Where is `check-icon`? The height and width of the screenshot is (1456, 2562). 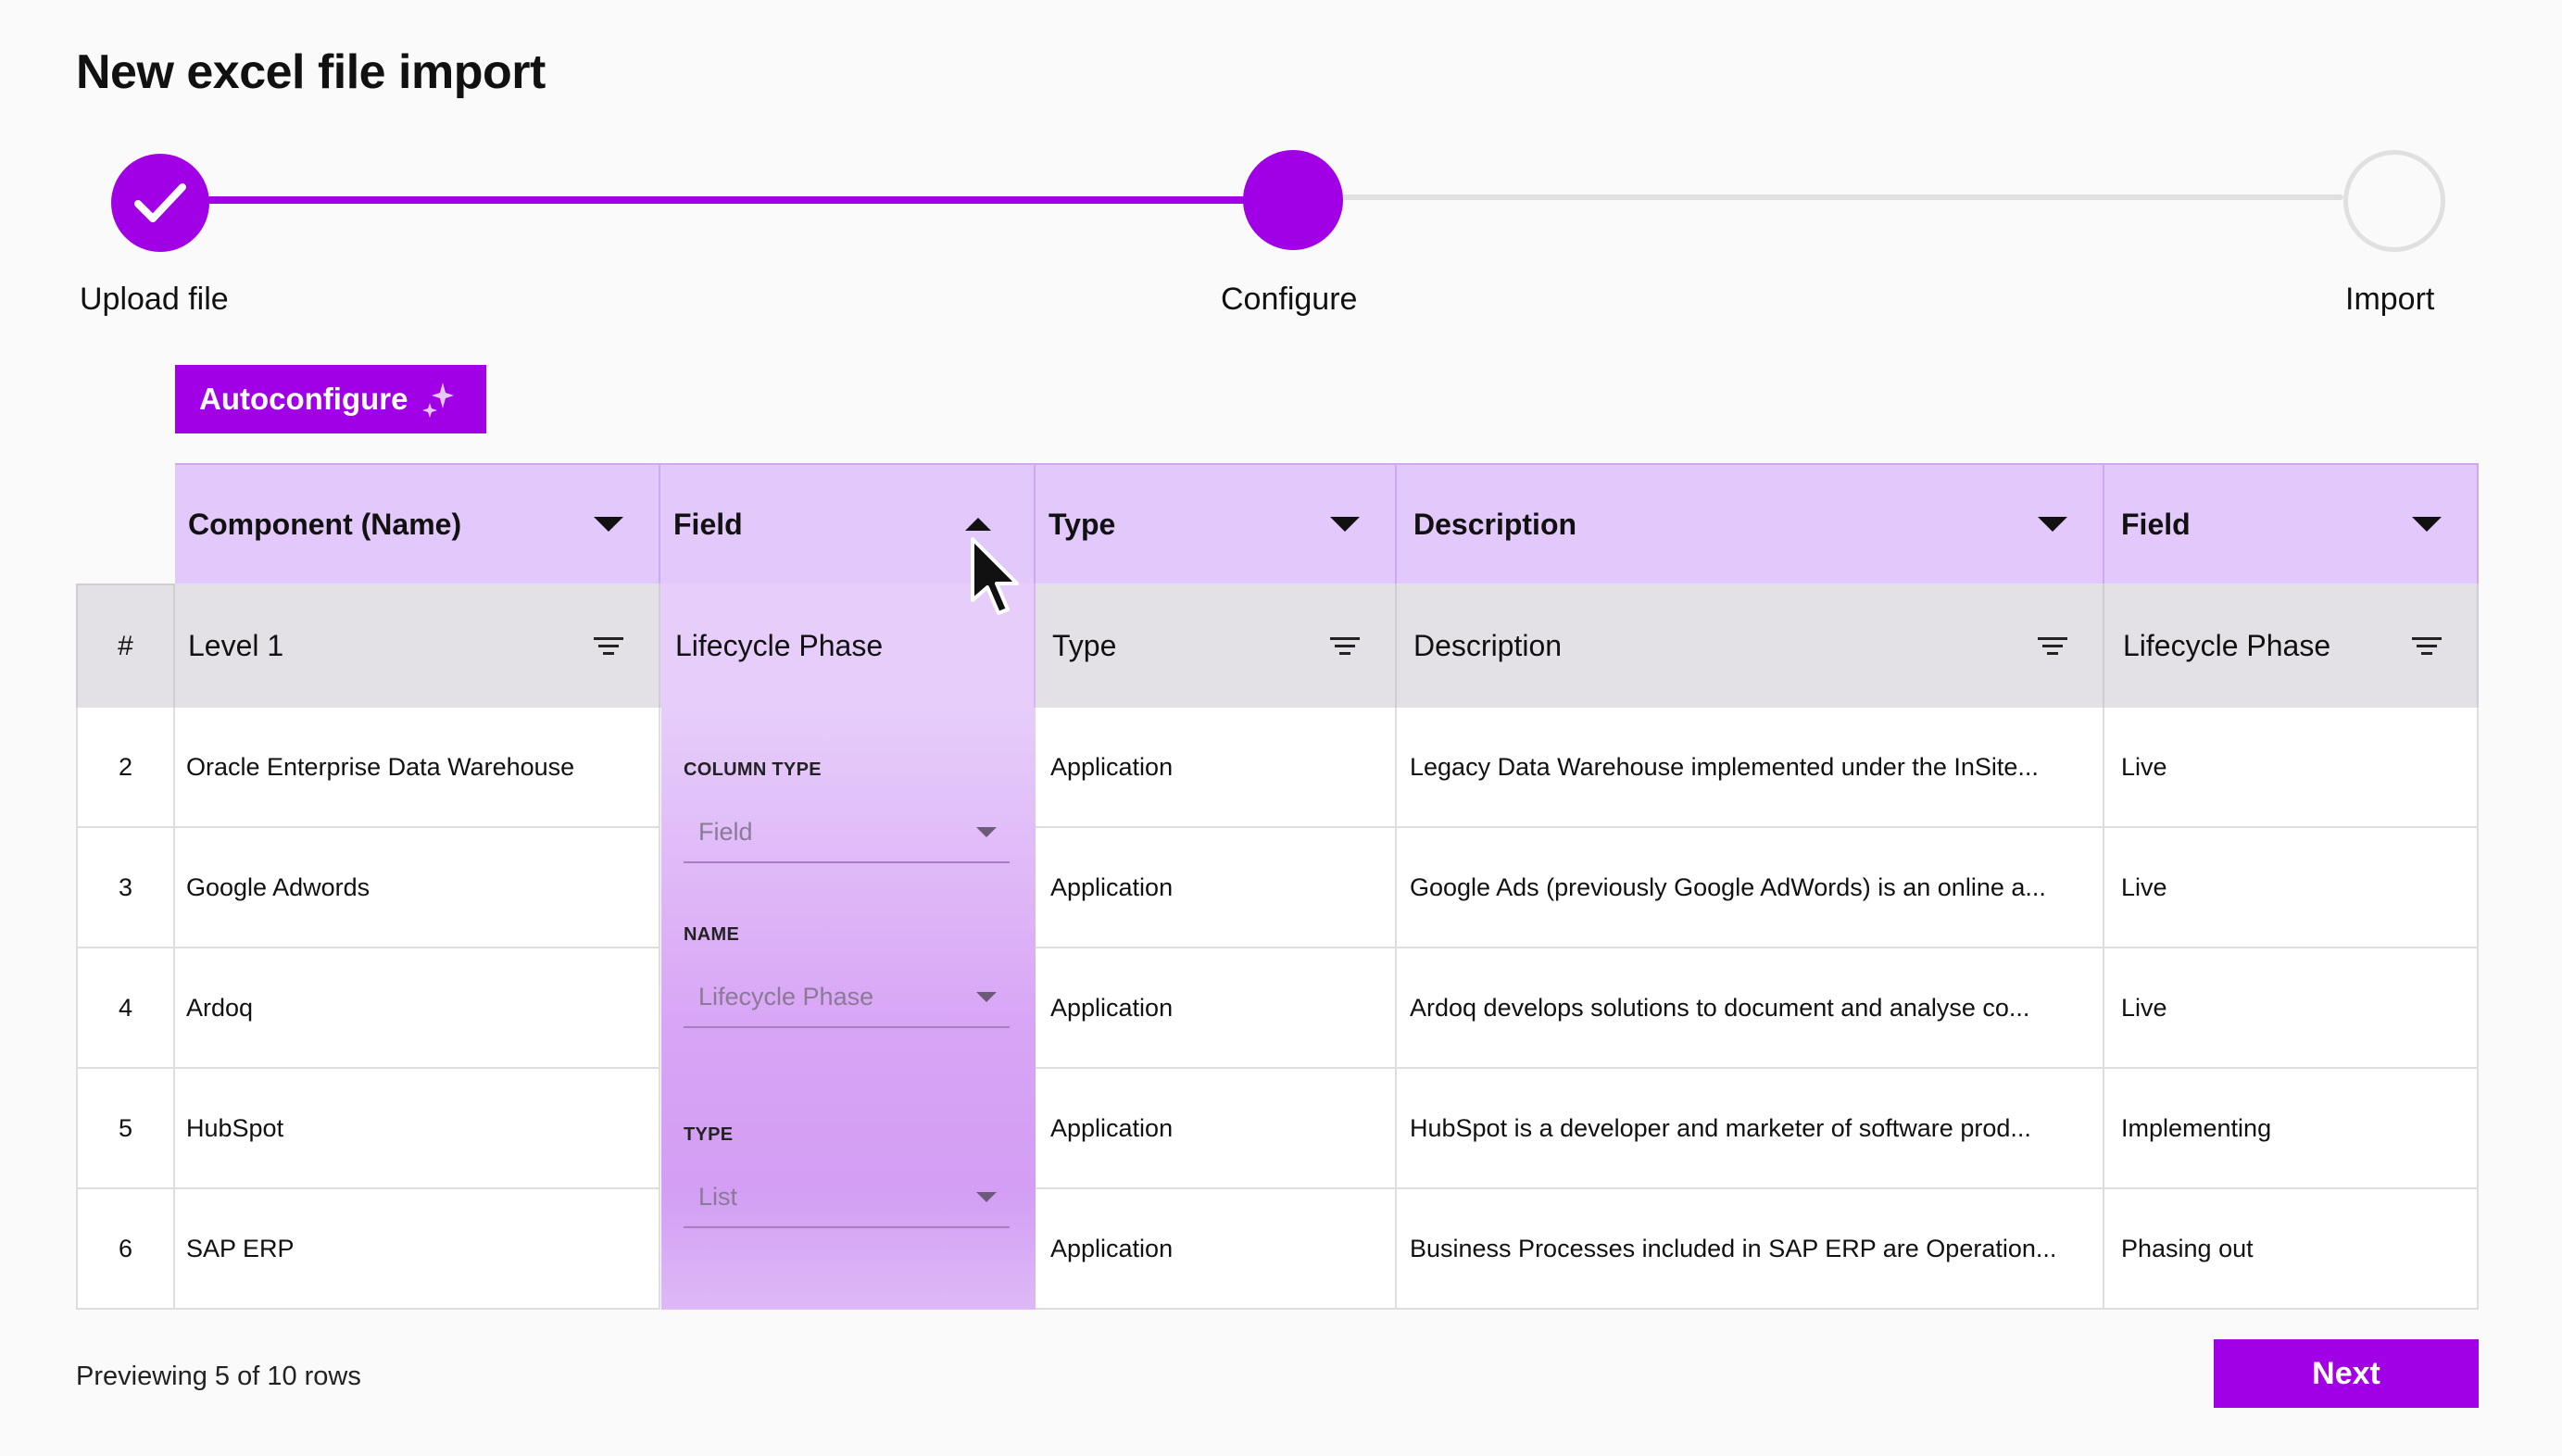
check-icon is located at coordinates (160, 202).